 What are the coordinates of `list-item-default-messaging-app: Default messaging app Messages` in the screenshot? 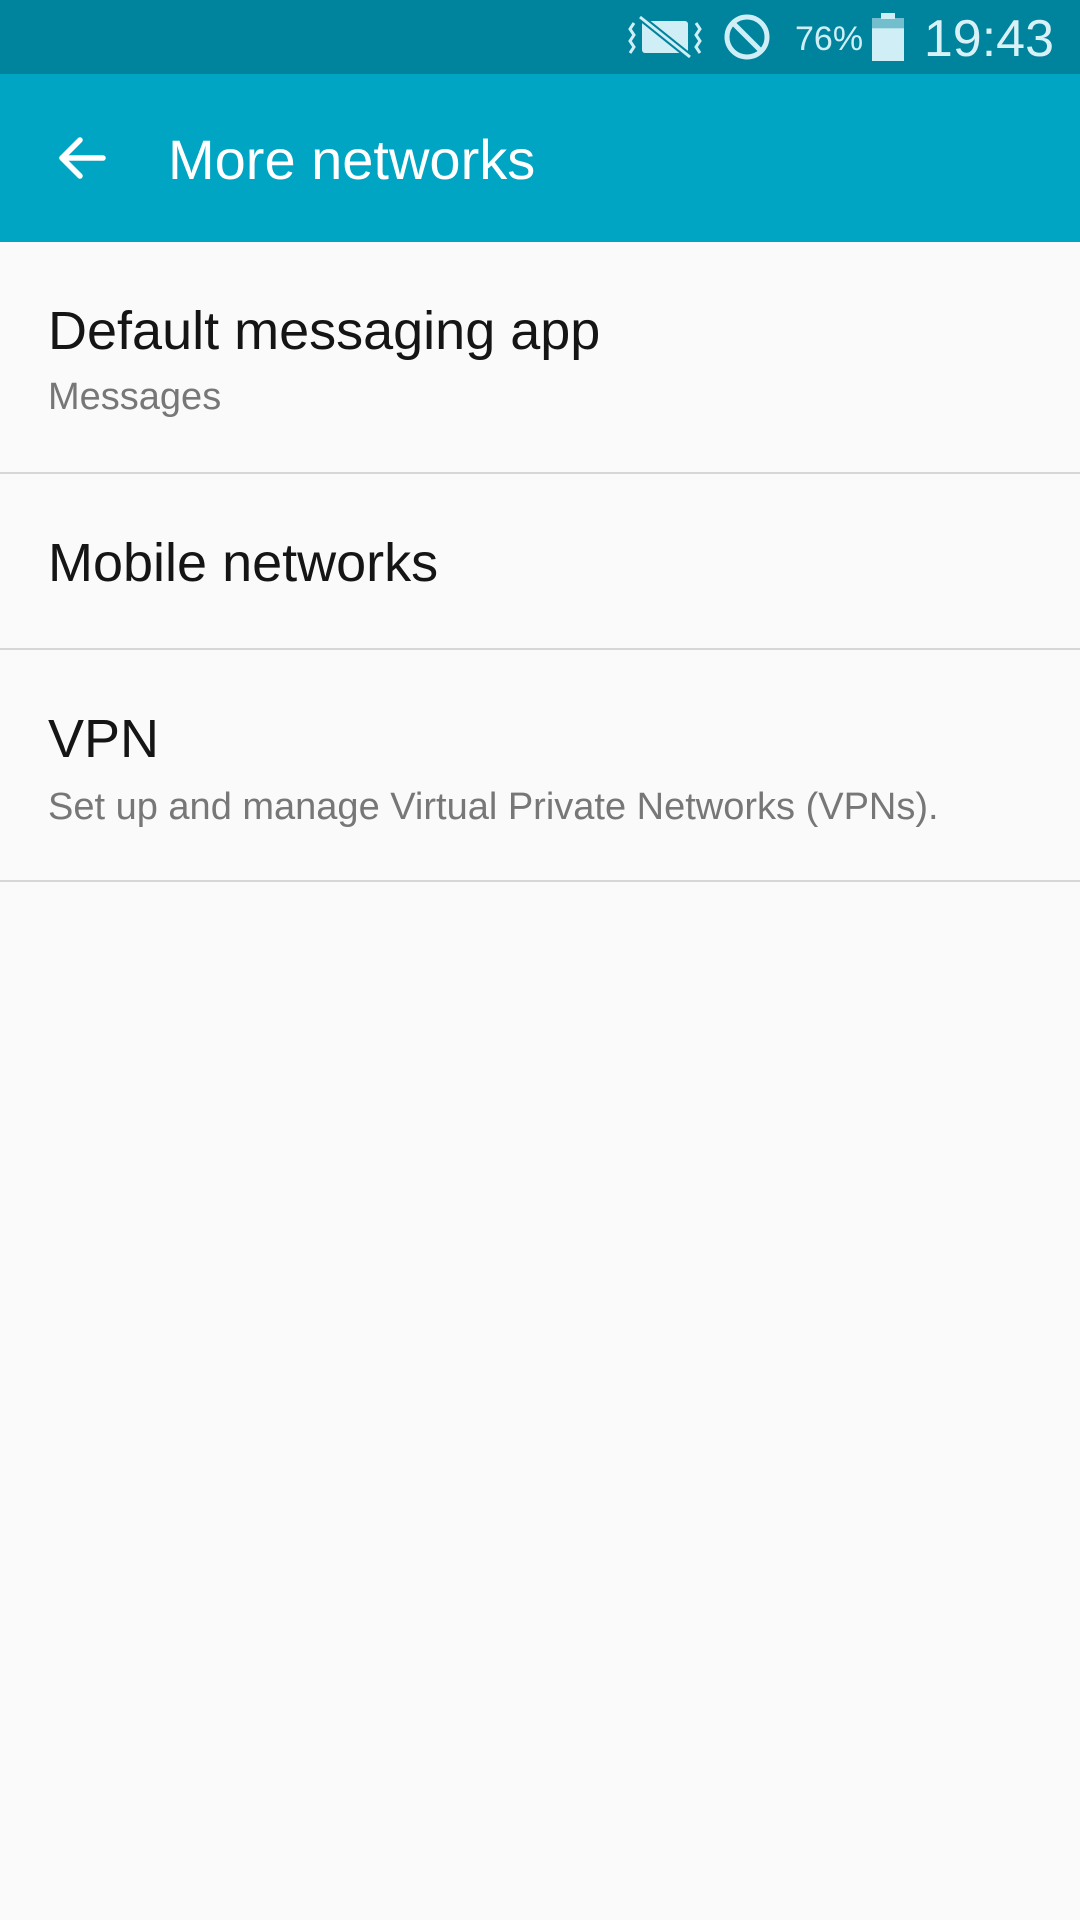 It's located at (540, 358).